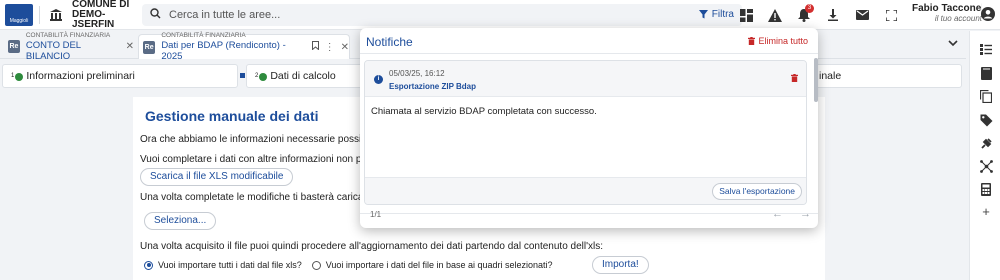 Image resolution: width=1000 pixels, height=280 pixels. Describe the element at coordinates (986, 73) in the screenshot. I see `book-icon` at that location.